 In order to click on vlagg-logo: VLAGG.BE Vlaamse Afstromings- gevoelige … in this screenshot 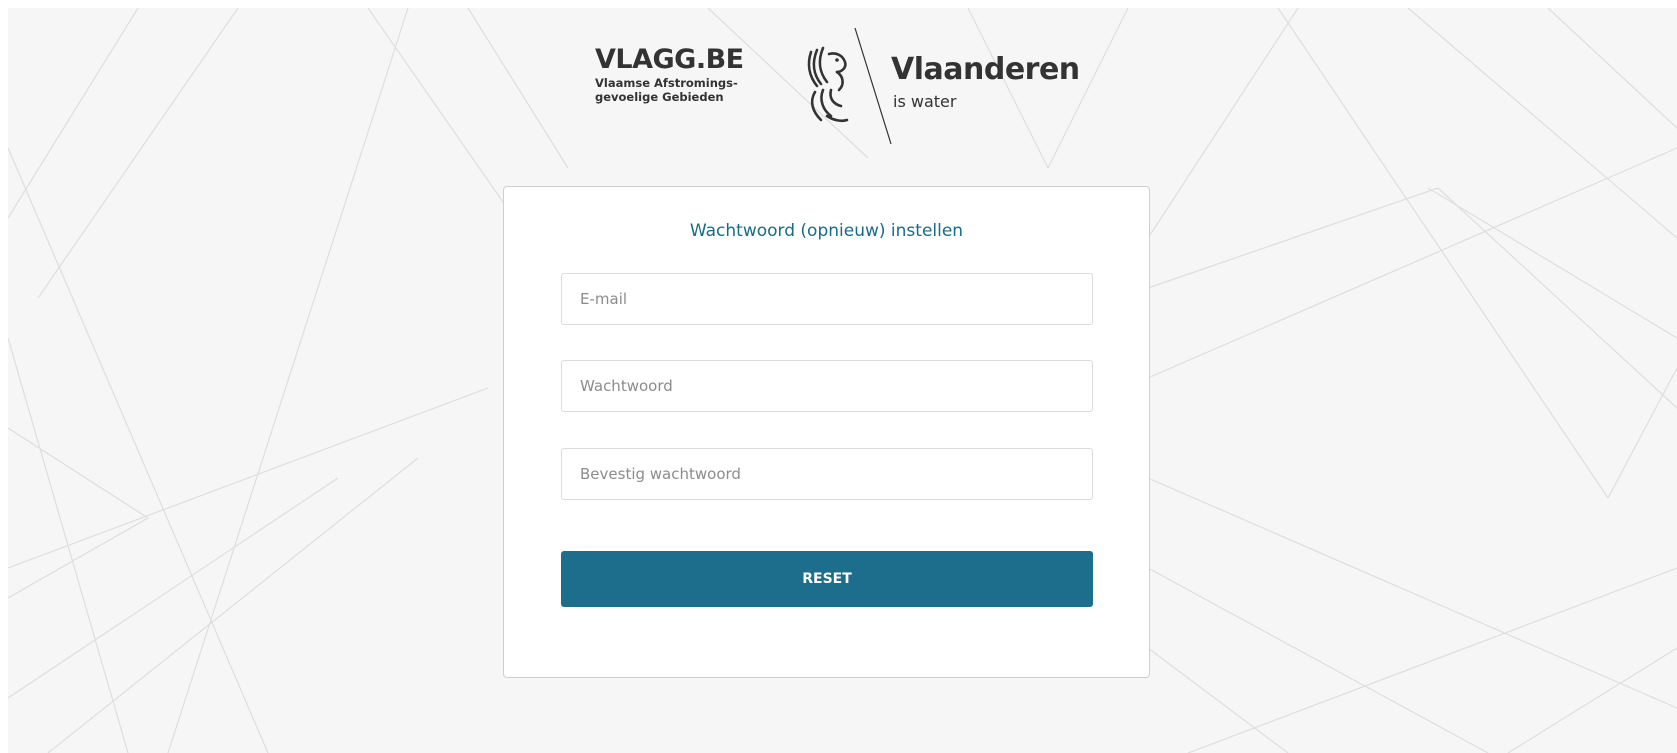, I will do `click(669, 74)`.